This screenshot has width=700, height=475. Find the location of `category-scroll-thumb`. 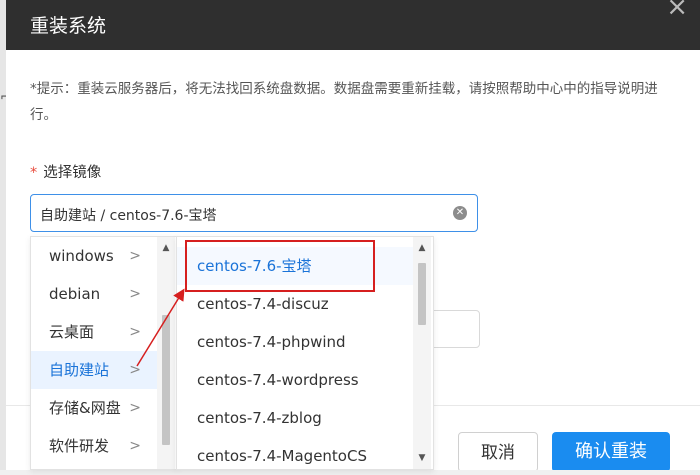

category-scroll-thumb is located at coordinates (166, 380).